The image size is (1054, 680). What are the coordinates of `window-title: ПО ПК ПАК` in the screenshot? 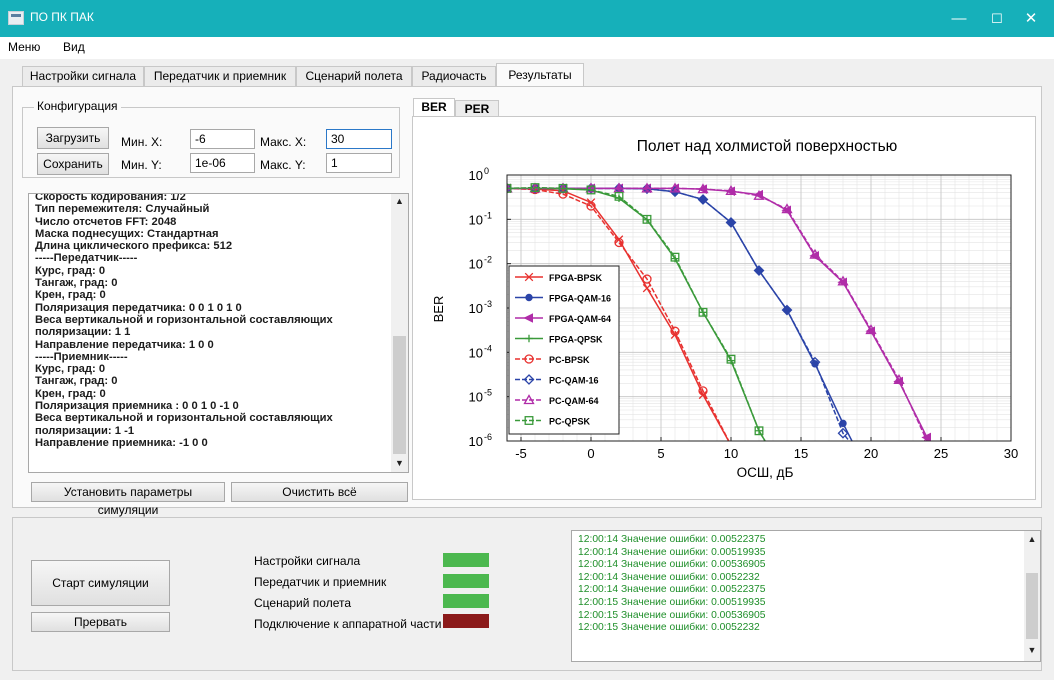 It's located at (62, 17).